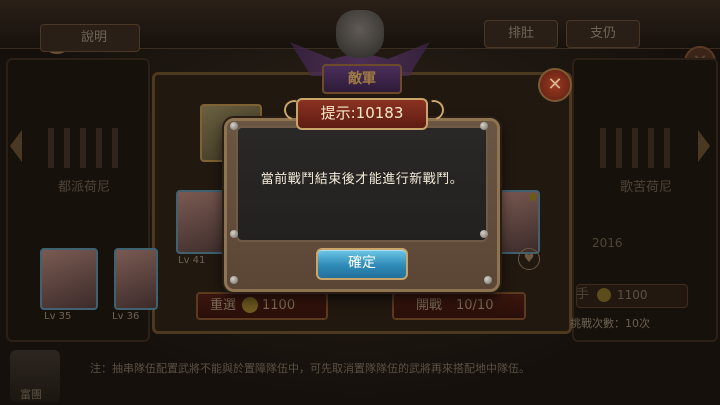 The image size is (720, 405). I want to click on reselect-button: 重選 1100, so click(262, 306).